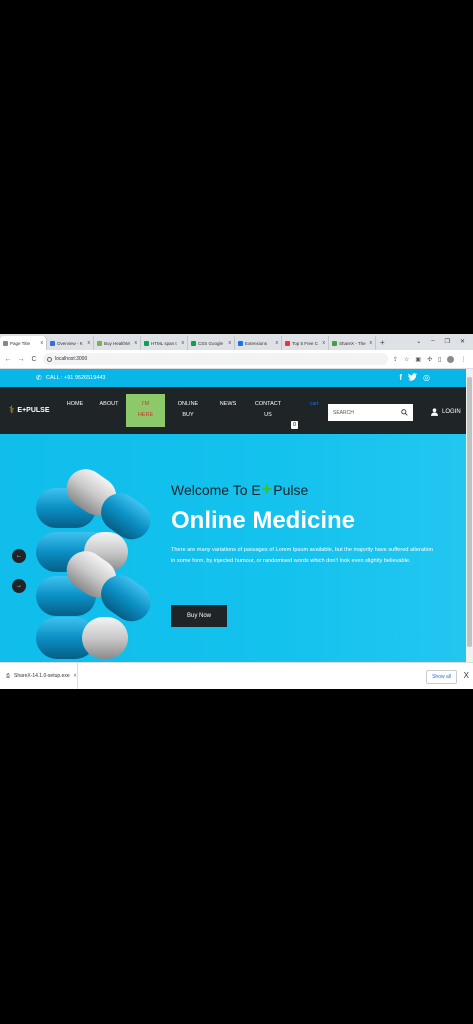 Image resolution: width=473 pixels, height=1024 pixels. What do you see at coordinates (216, 489) in the screenshot?
I see `welcome-text: Welcome To E` at bounding box center [216, 489].